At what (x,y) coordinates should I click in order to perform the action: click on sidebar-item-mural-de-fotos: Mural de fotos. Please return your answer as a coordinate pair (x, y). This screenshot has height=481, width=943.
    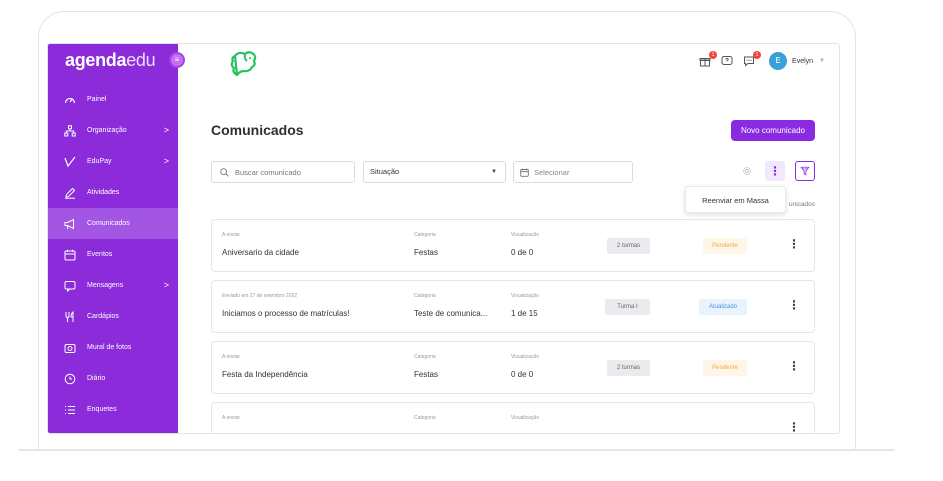
    Looking at the image, I should click on (113, 347).